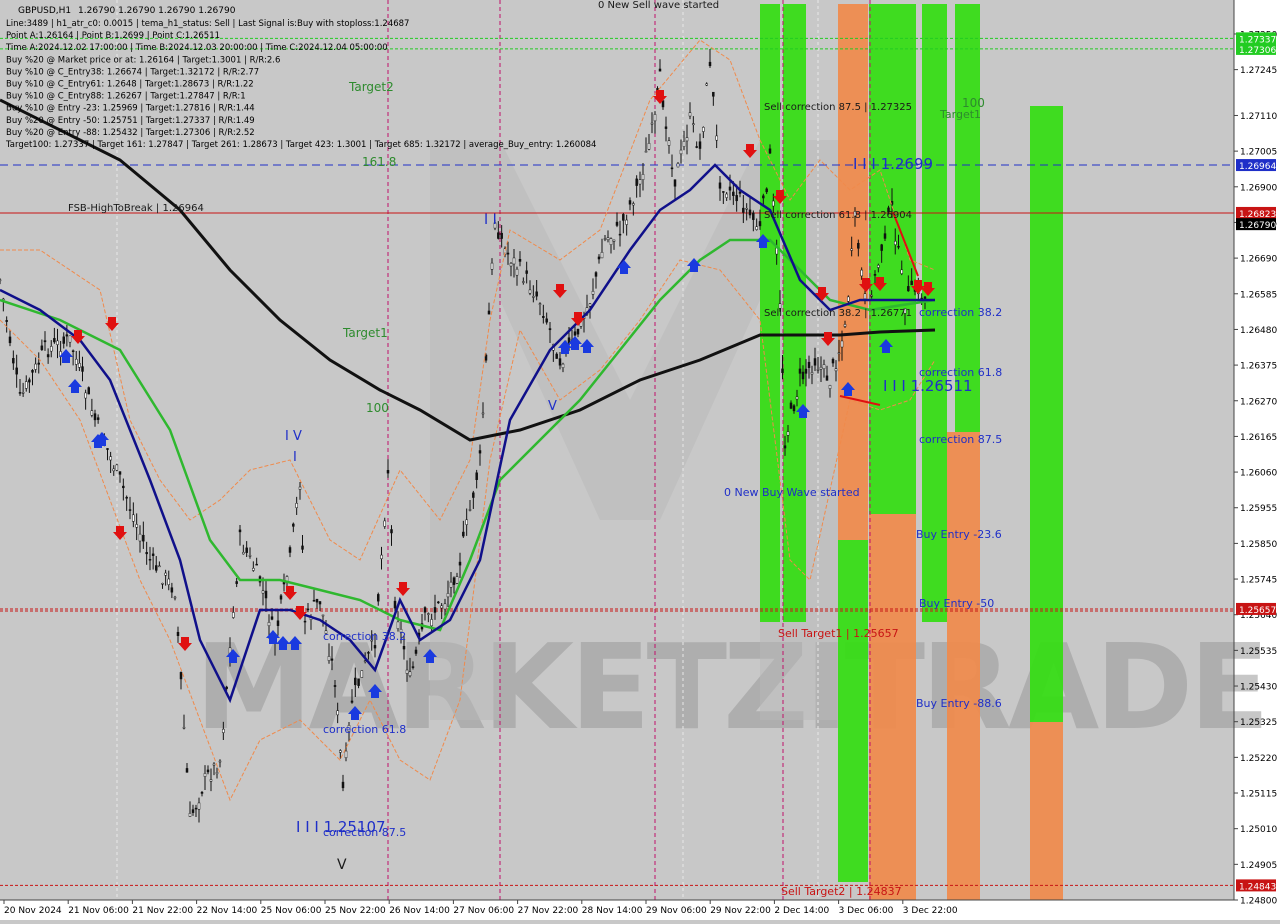  I want to click on y-tick-label: 1.27110, so click(1258, 117).